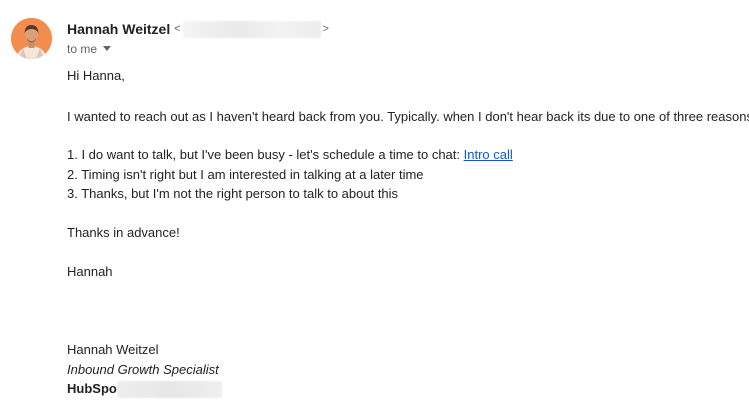 This screenshot has width=749, height=411. What do you see at coordinates (118, 29) in the screenshot?
I see `sender-name: Hannah Weitzel` at bounding box center [118, 29].